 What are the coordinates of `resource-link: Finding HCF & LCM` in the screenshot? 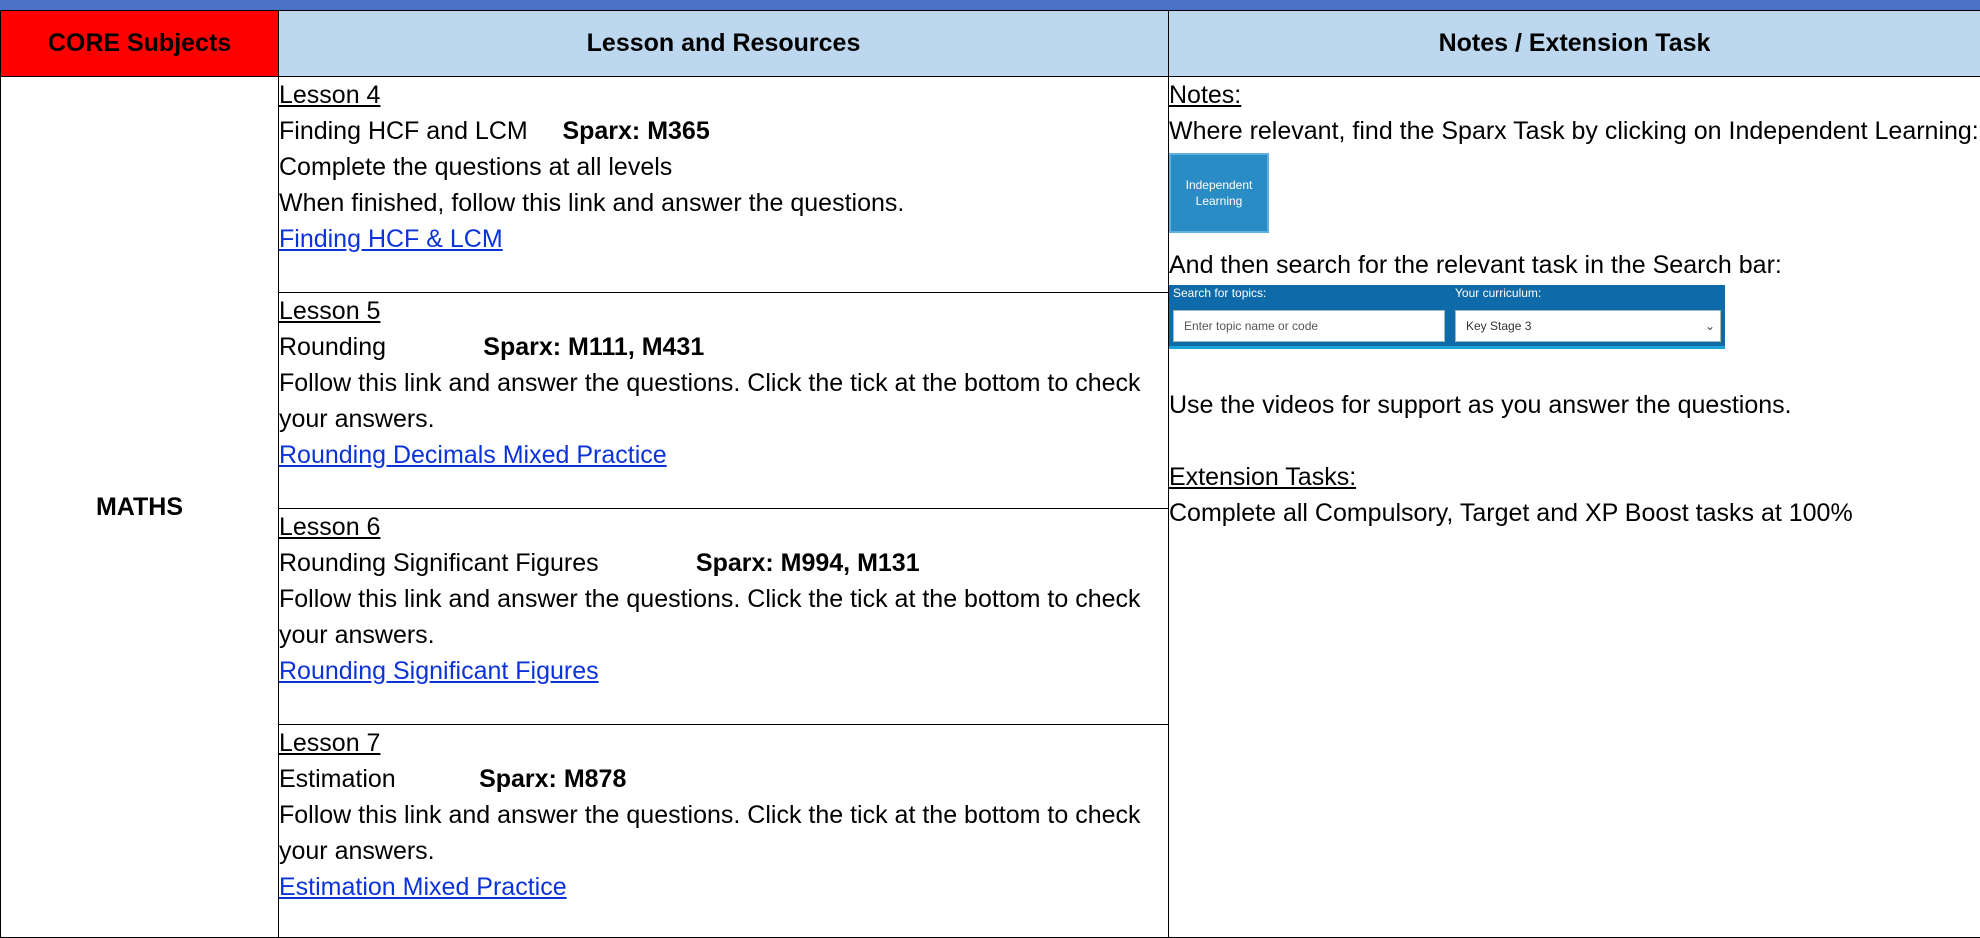 It's located at (391, 239).